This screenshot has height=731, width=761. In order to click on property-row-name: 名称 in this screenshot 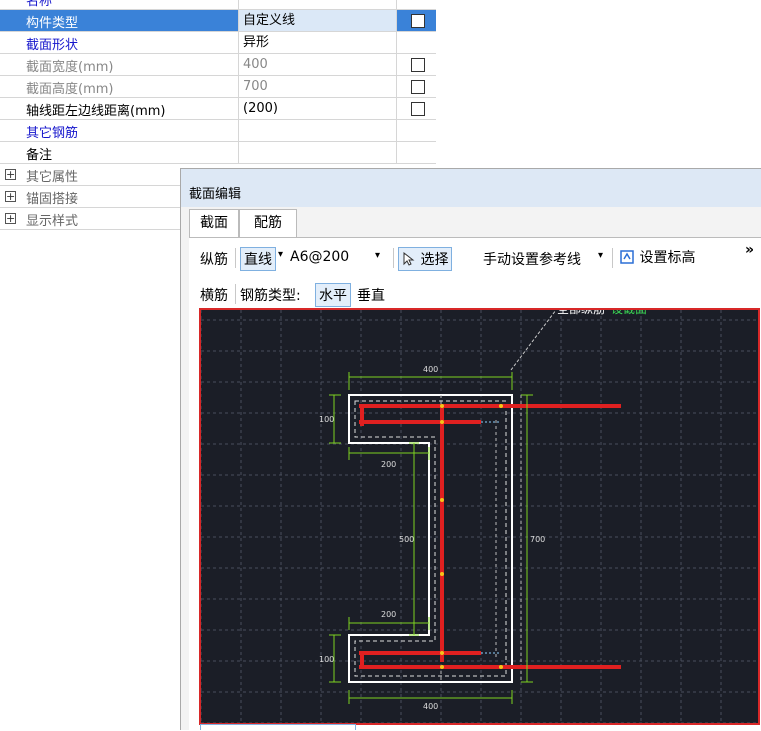, I will do `click(218, 5)`.